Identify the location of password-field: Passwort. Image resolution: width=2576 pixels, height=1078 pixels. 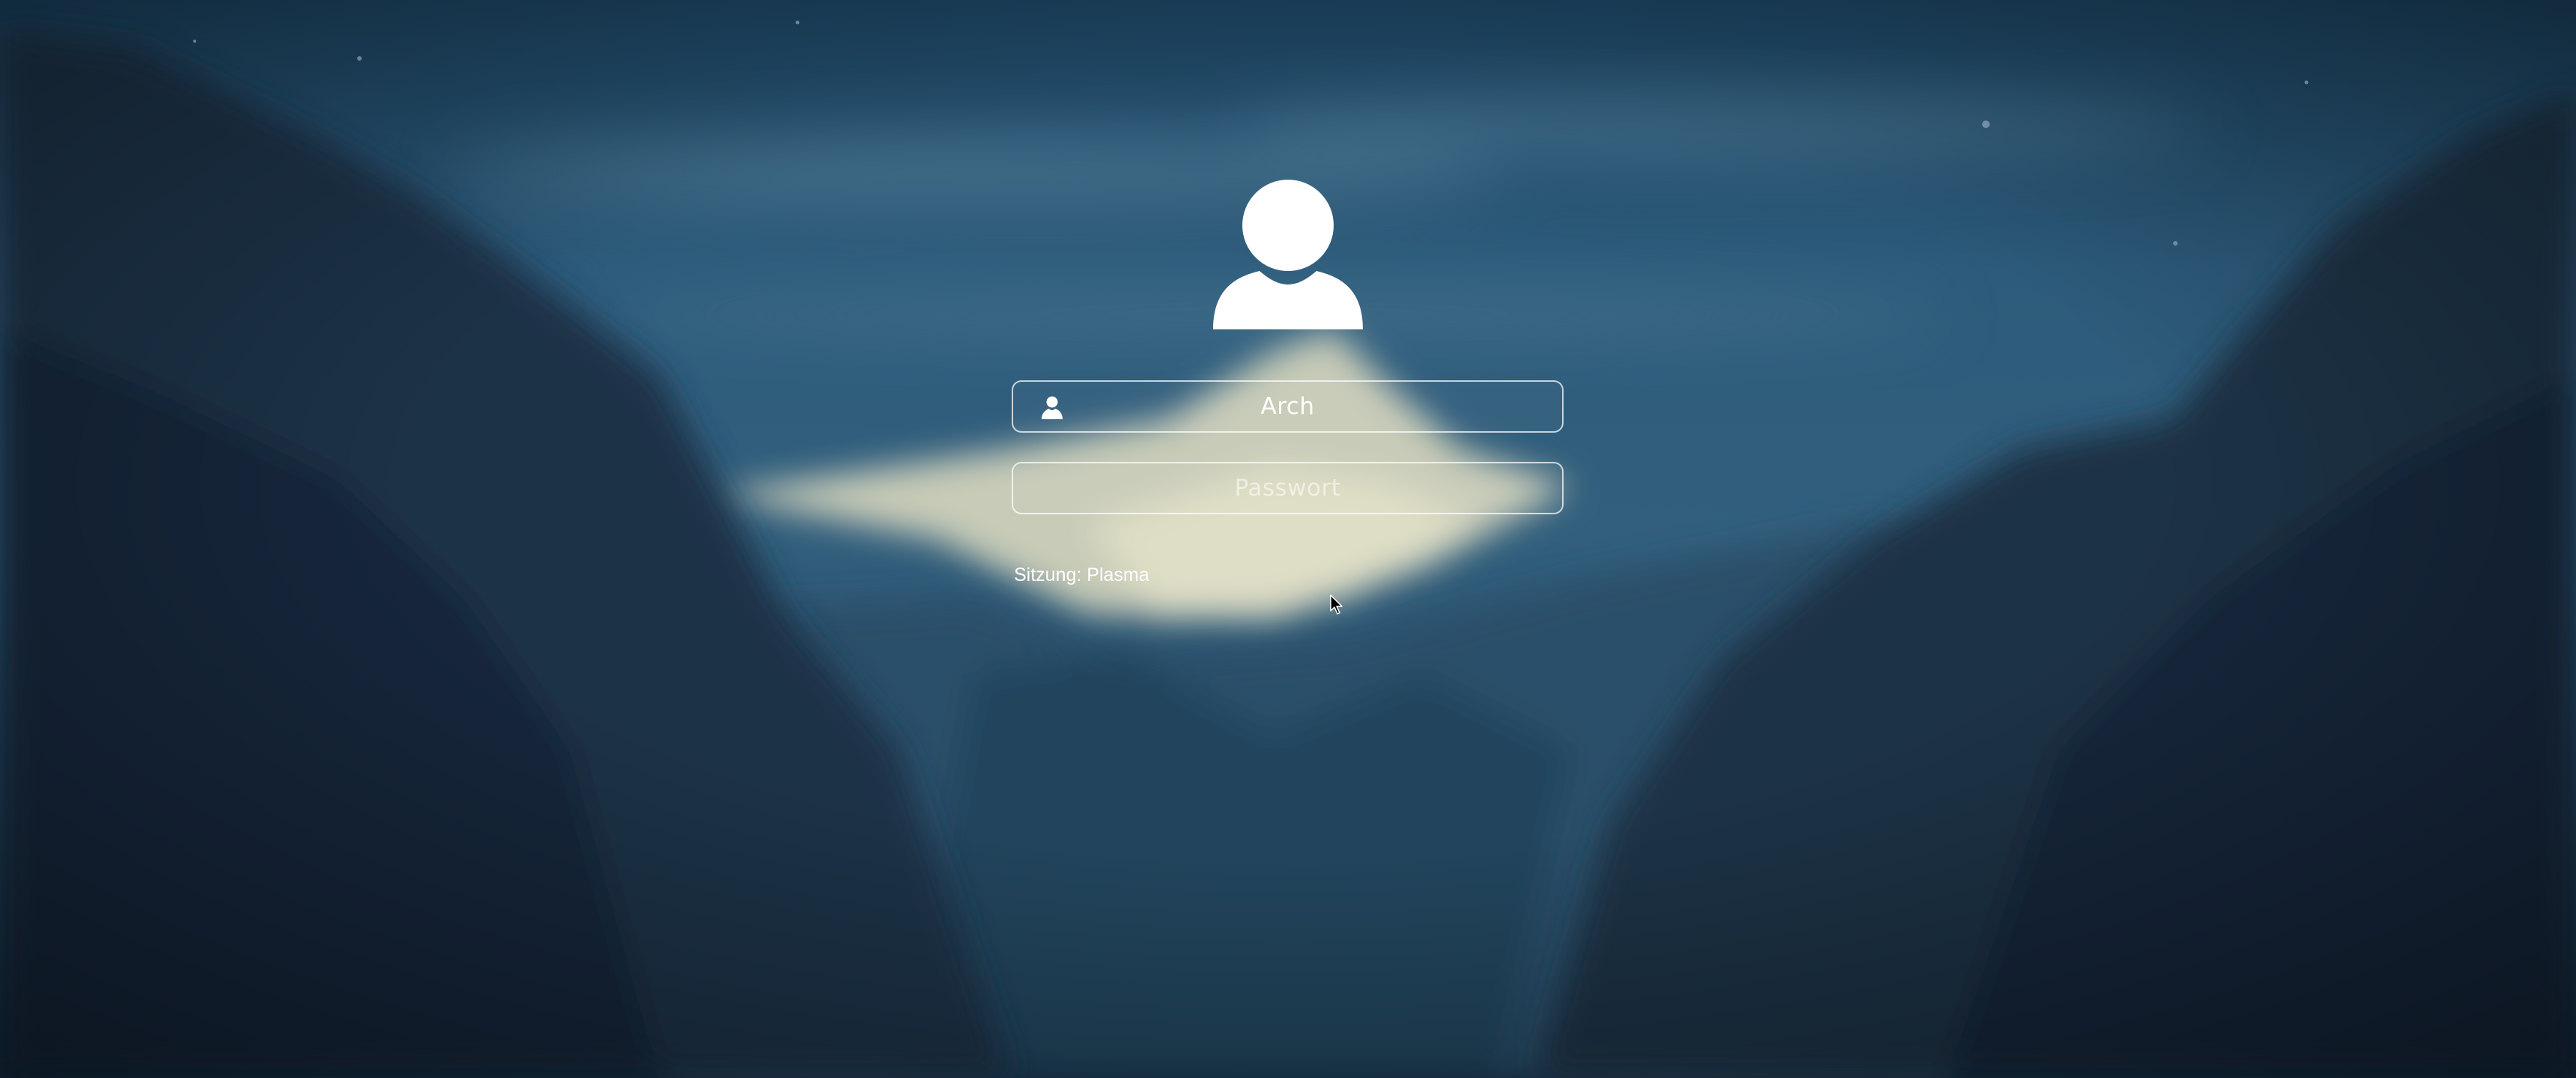
(1288, 488).